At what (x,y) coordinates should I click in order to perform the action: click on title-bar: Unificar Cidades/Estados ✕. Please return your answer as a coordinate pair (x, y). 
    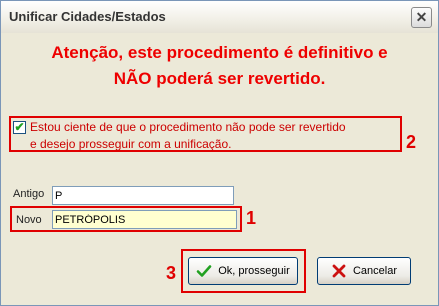
    Looking at the image, I should click on (219, 17).